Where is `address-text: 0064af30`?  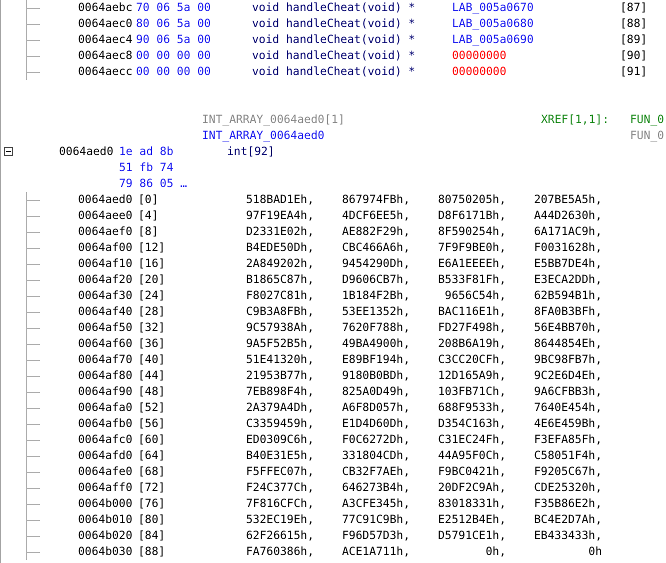
address-text: 0064af30 is located at coordinates (106, 296).